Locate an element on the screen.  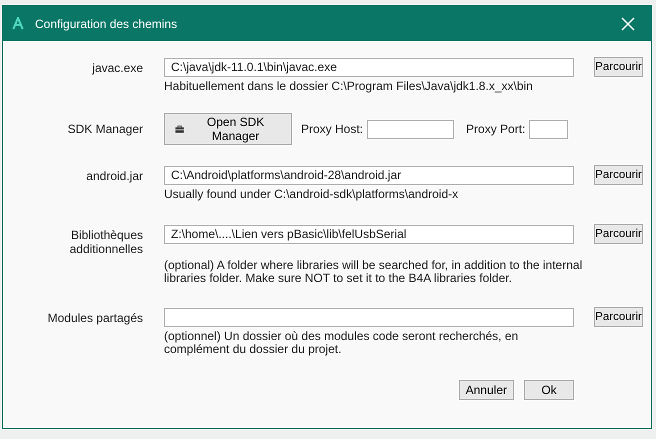
field-label: javac.exe is located at coordinates (117, 67).